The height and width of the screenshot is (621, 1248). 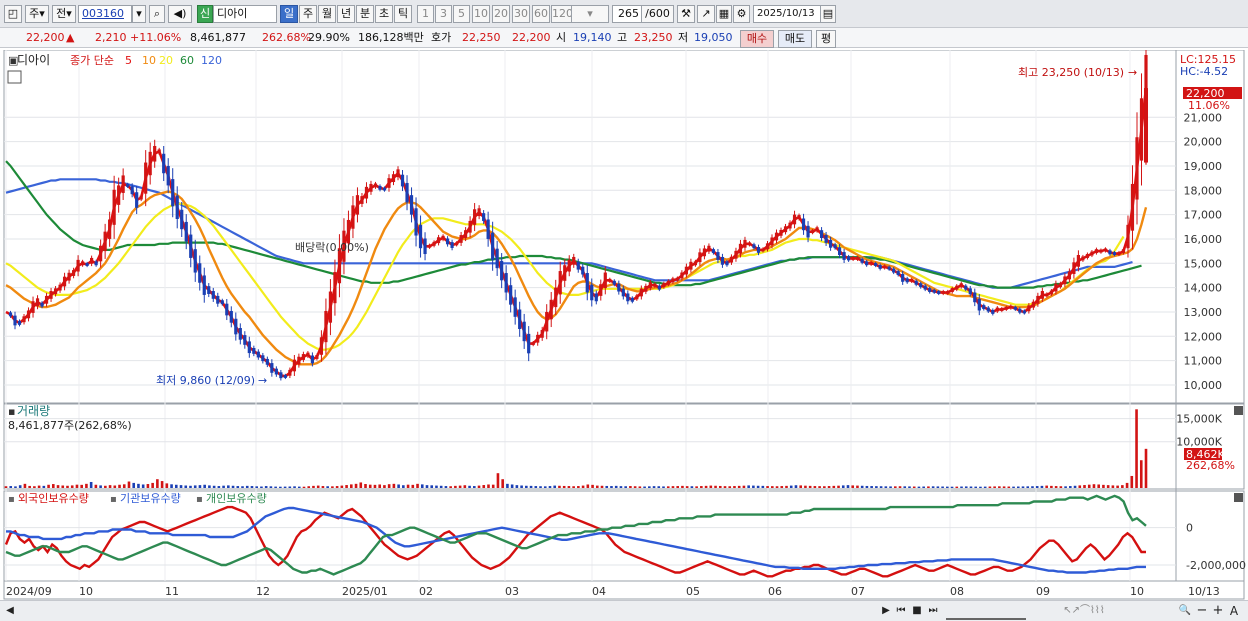 I want to click on interval-button-5: 5, so click(x=461, y=14).